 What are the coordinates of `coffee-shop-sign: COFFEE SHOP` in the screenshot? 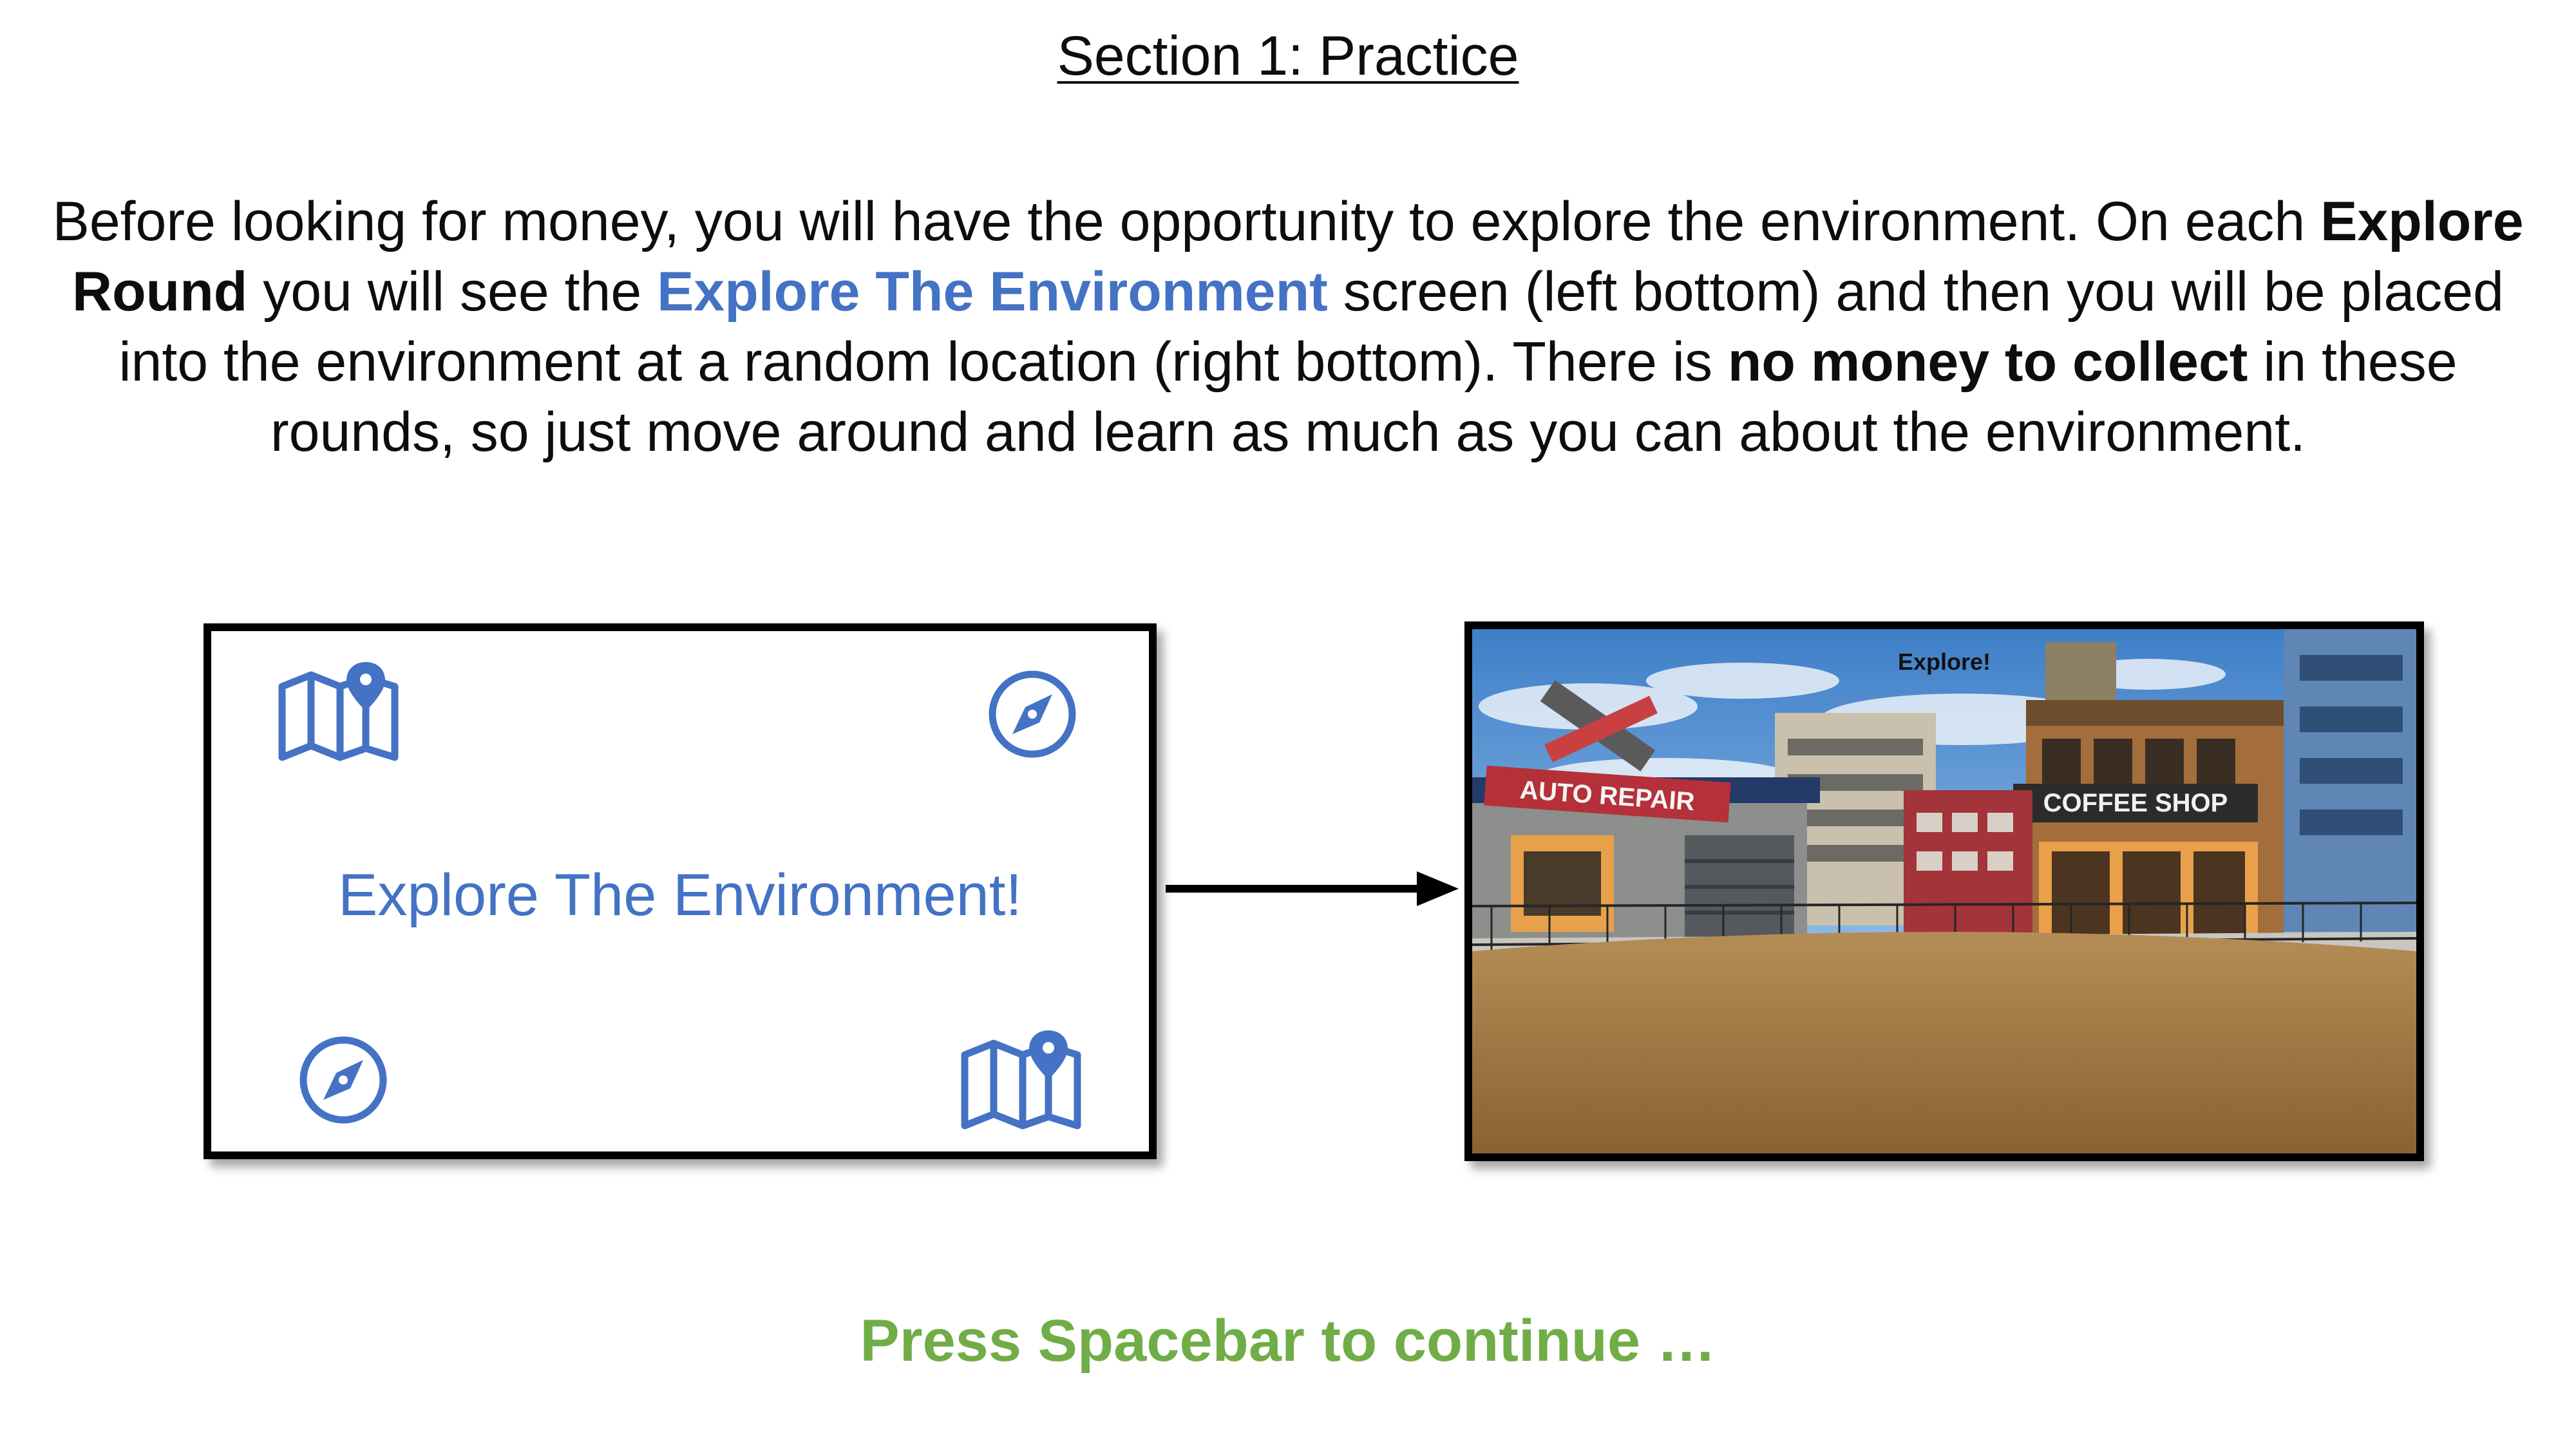 It's located at (2136, 803).